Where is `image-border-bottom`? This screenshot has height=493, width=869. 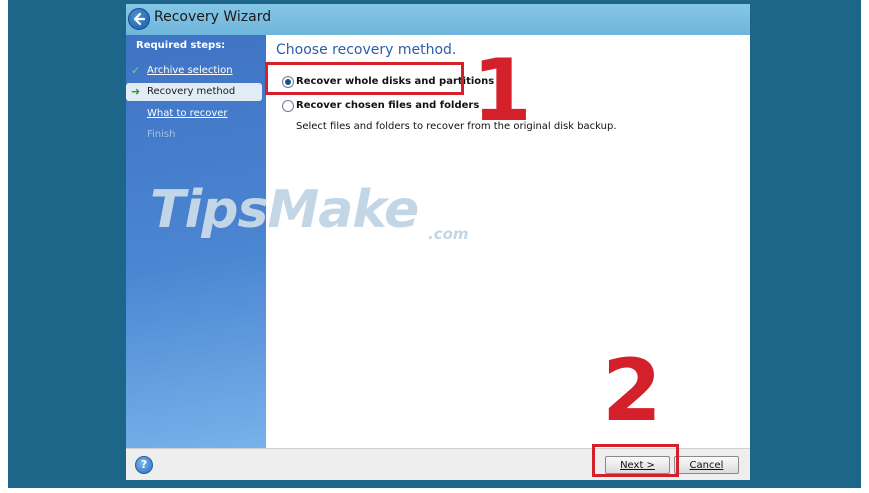 image-border-bottom is located at coordinates (434, 490).